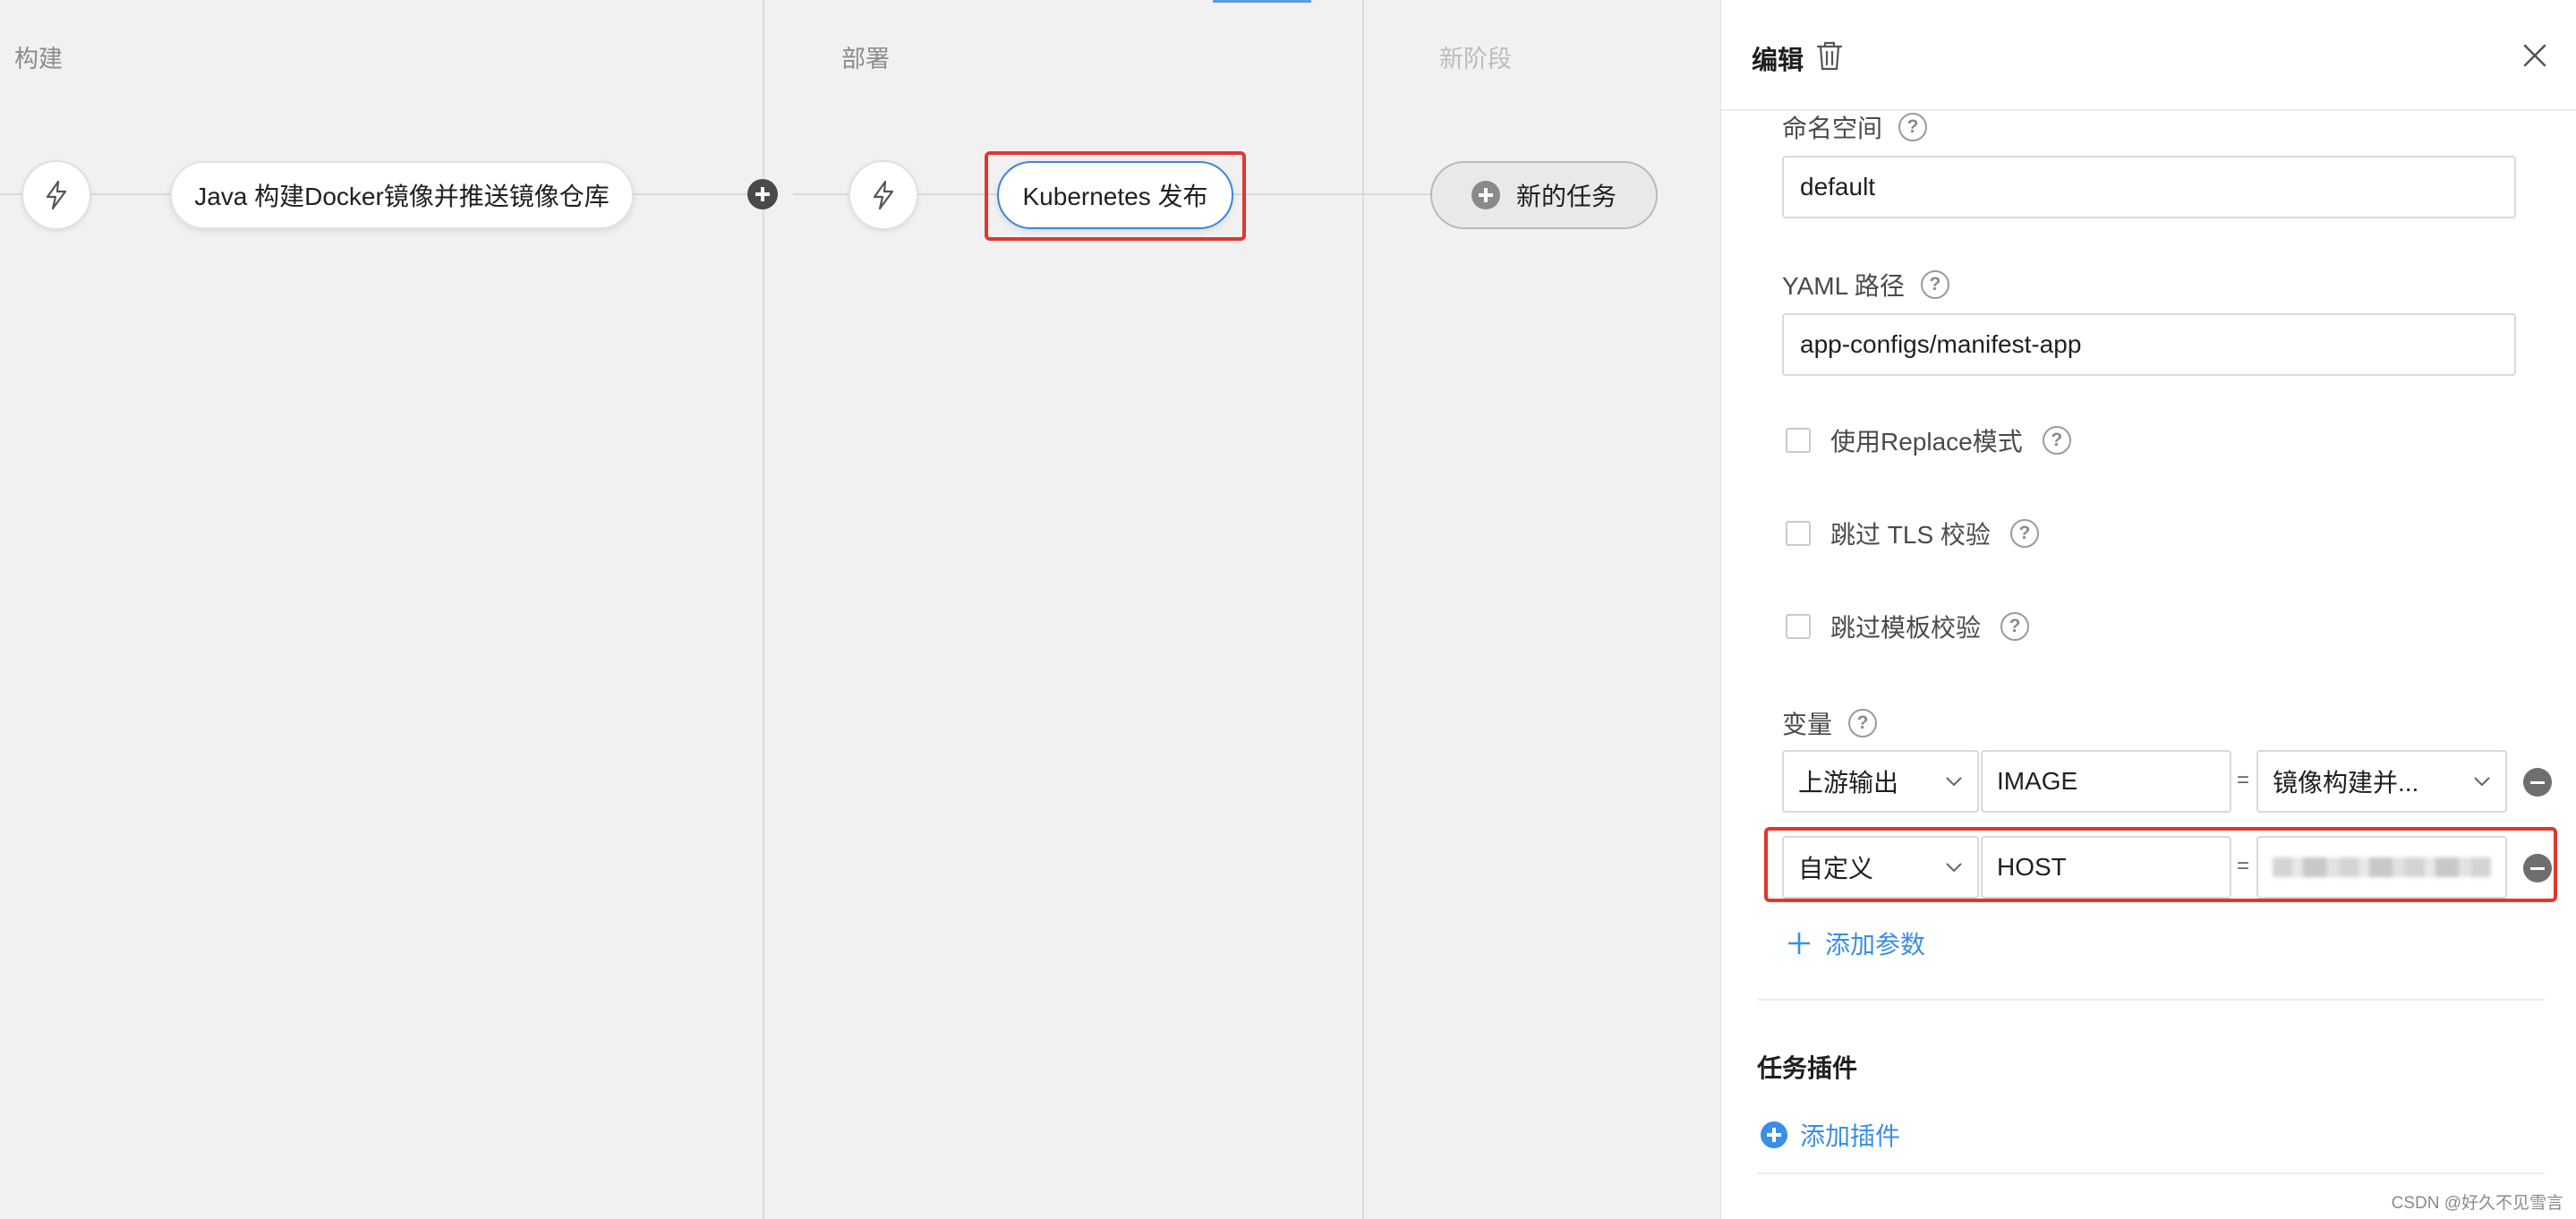 The height and width of the screenshot is (1219, 2576). I want to click on add-stage-button, so click(762, 194).